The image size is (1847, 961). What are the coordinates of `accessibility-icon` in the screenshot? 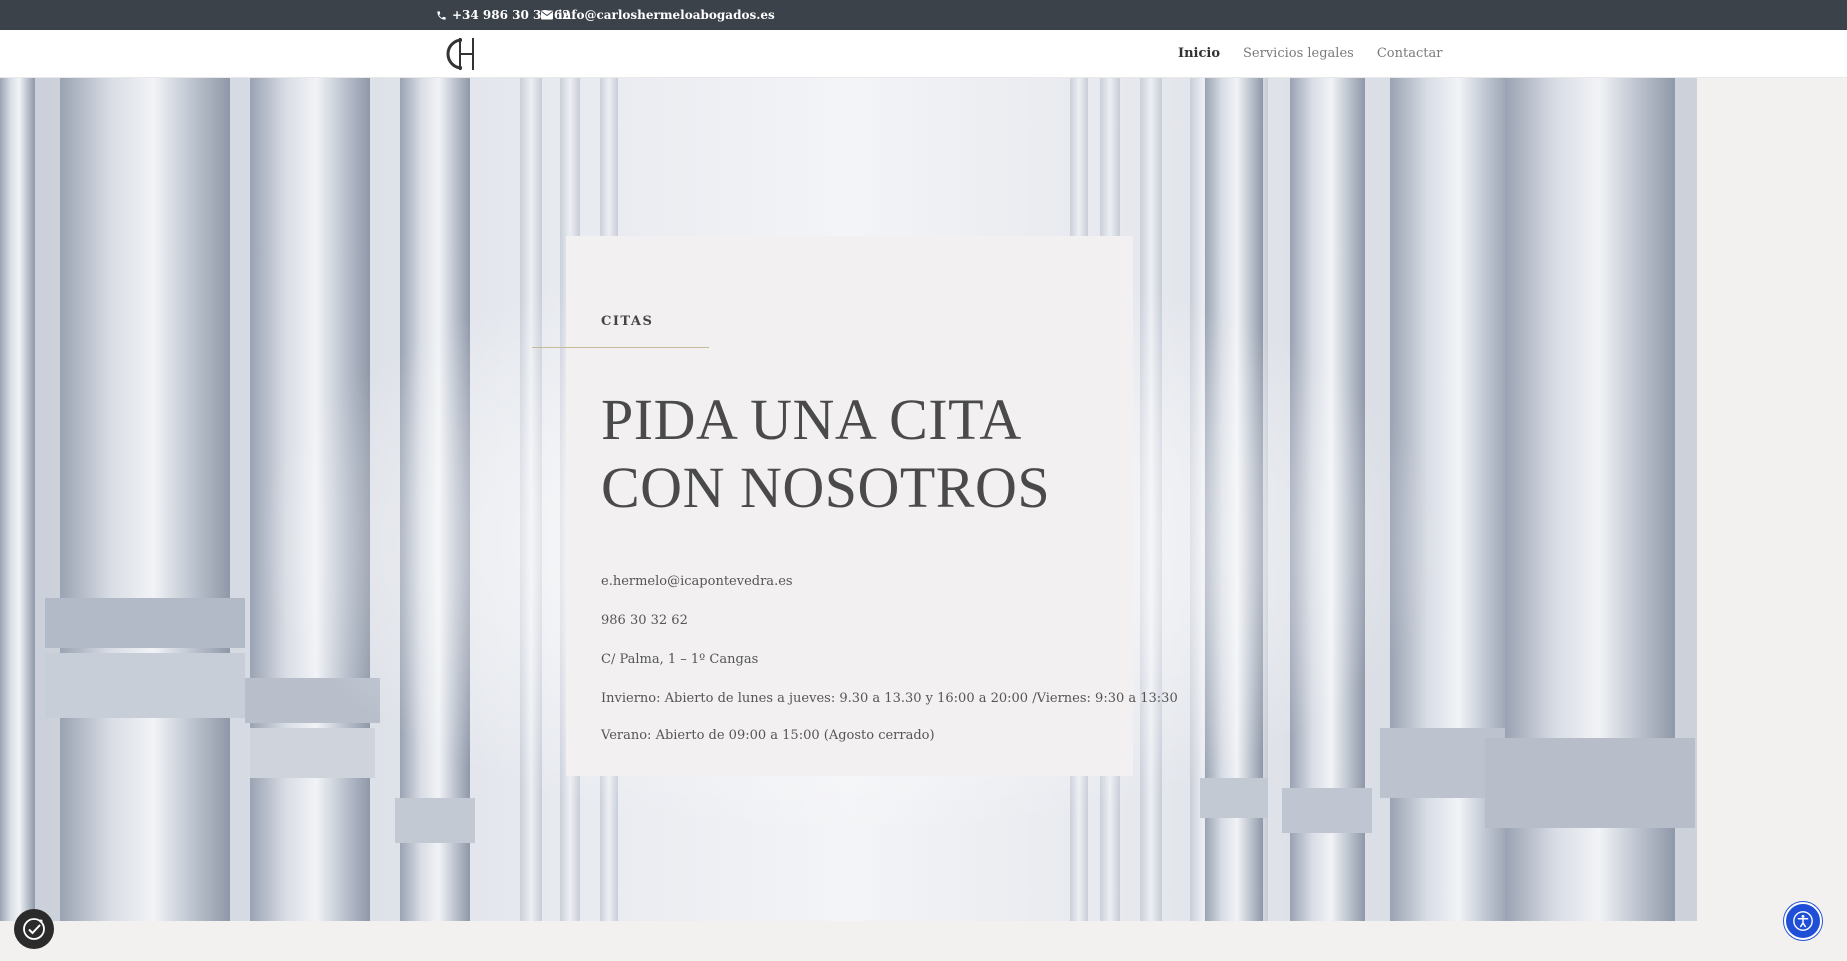 It's located at (1803, 921).